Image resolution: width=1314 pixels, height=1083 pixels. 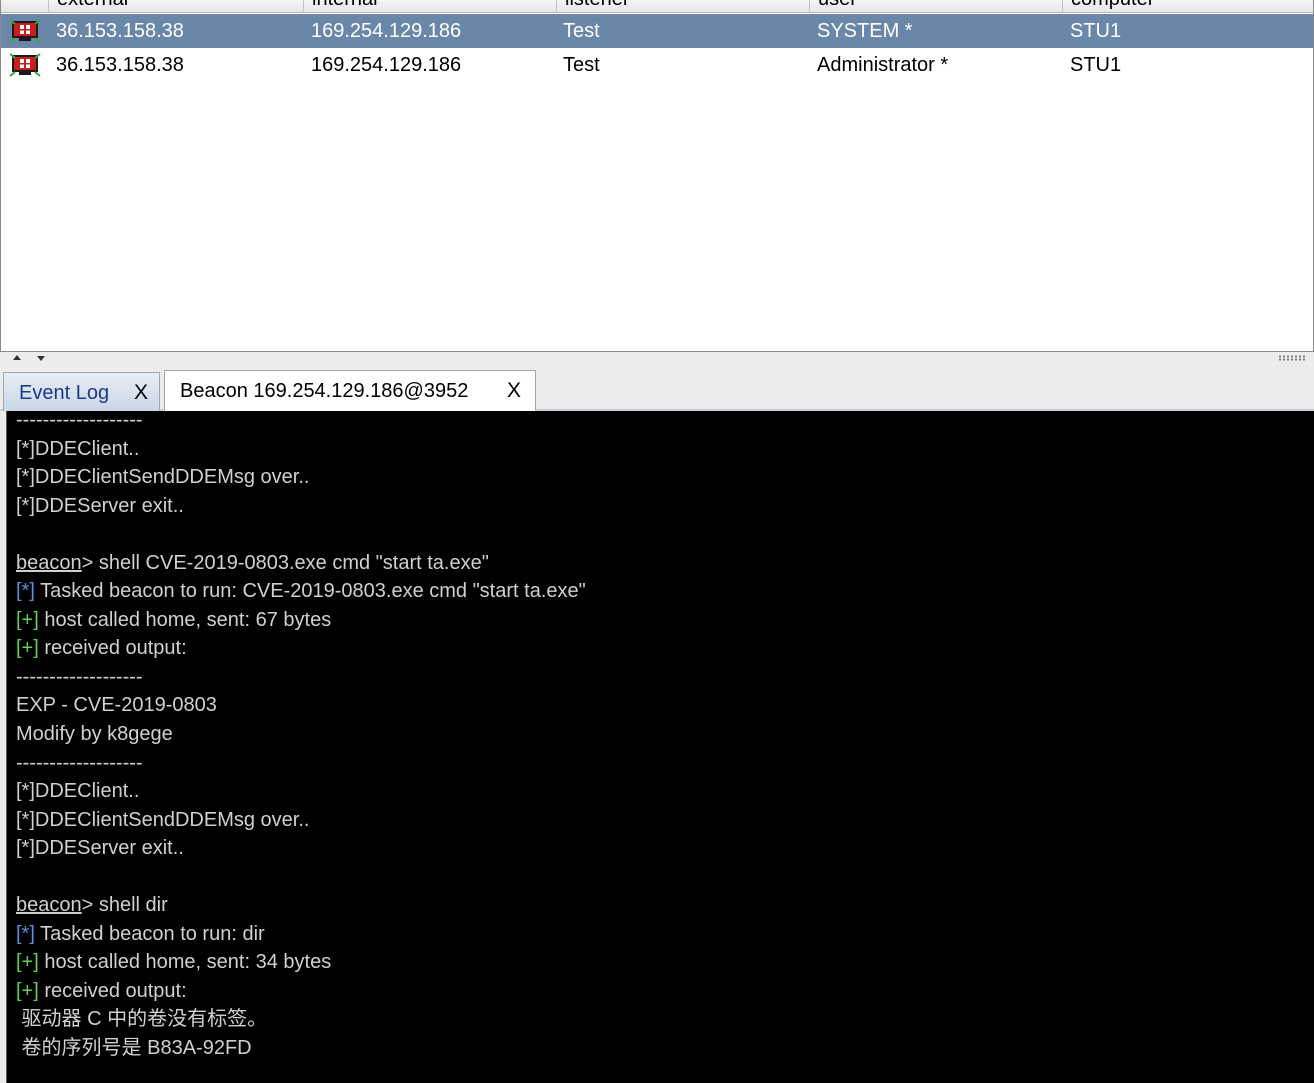 I want to click on console-line: EXP - CVE-2019-0803, so click(x=301, y=705).